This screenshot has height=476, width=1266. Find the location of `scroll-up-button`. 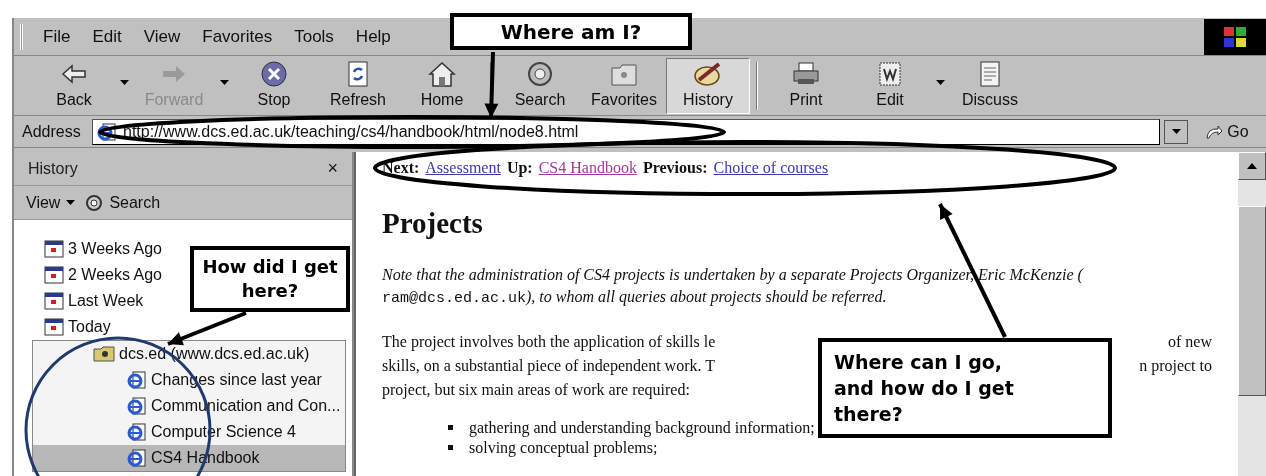

scroll-up-button is located at coordinates (1252, 166).